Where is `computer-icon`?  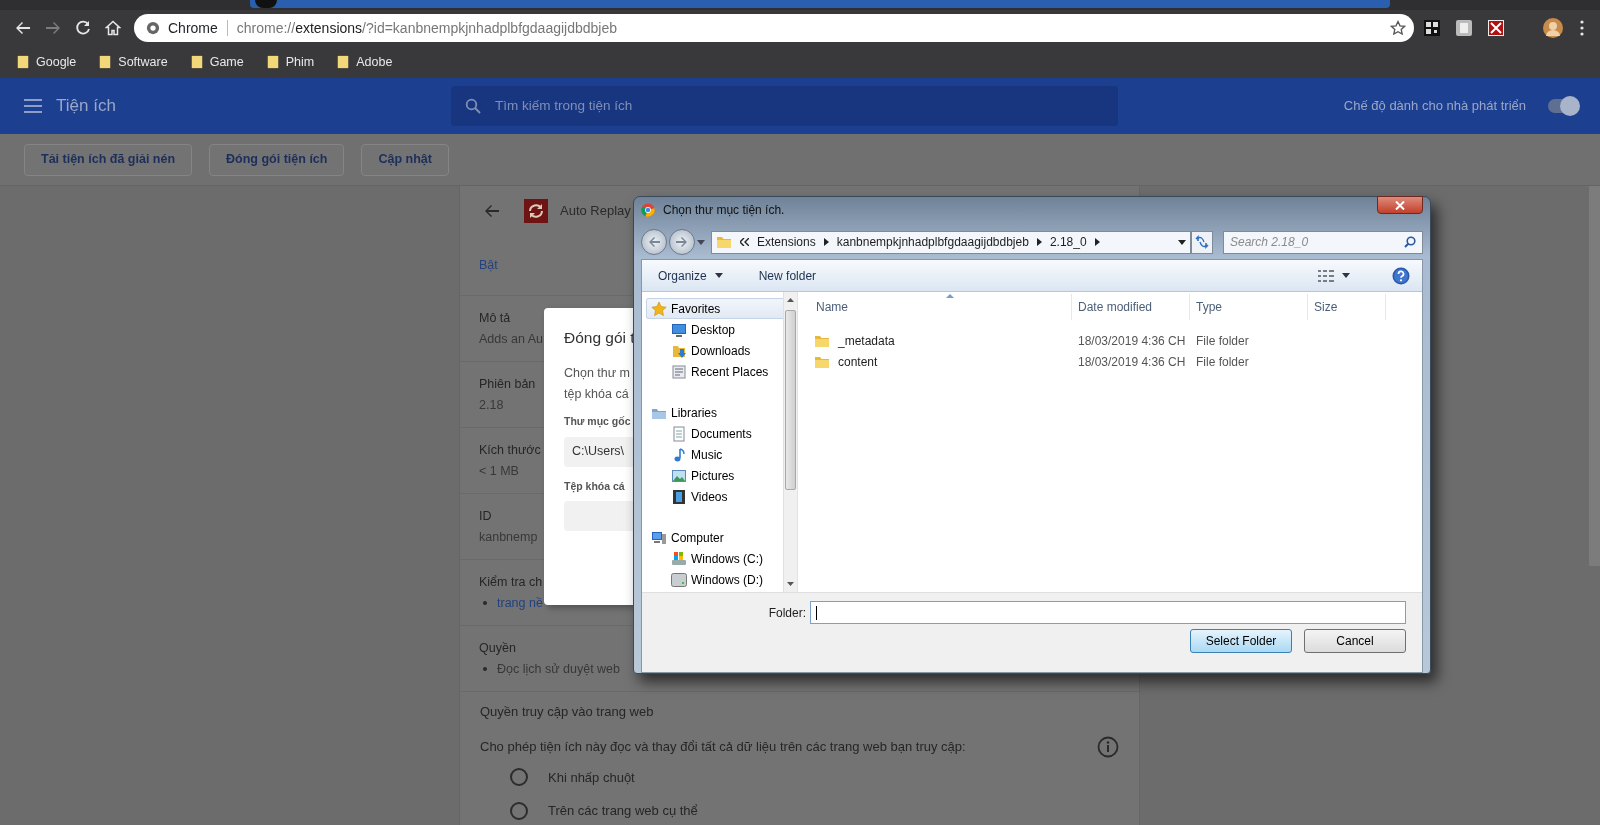 computer-icon is located at coordinates (659, 537).